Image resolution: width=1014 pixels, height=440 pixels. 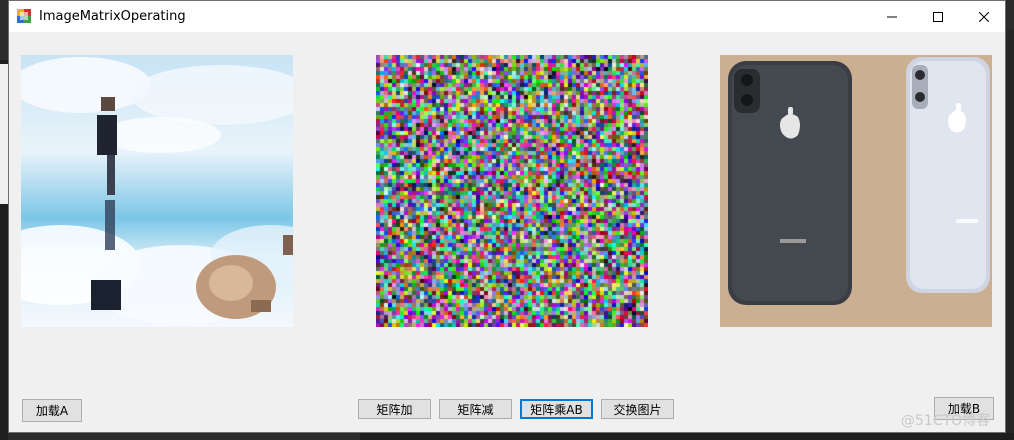 I want to click on background-taskbar-edge, so click(x=687, y=436).